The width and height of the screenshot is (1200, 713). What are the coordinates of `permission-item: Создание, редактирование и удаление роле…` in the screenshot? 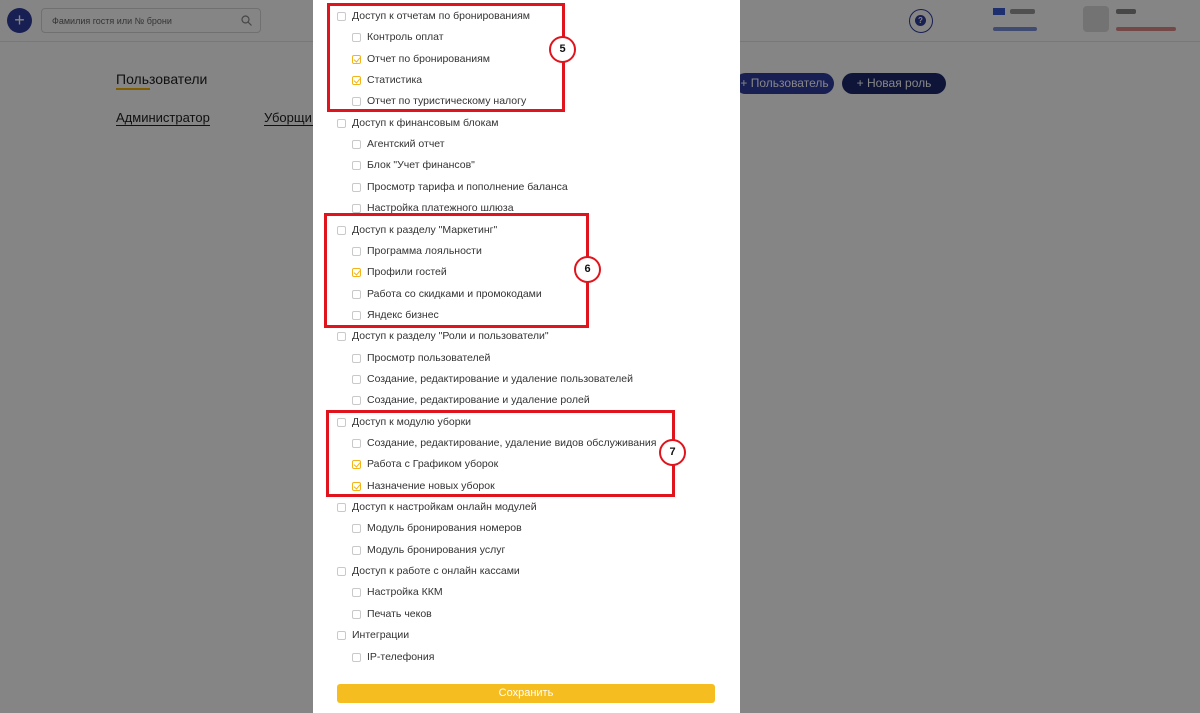 It's located at (471, 400).